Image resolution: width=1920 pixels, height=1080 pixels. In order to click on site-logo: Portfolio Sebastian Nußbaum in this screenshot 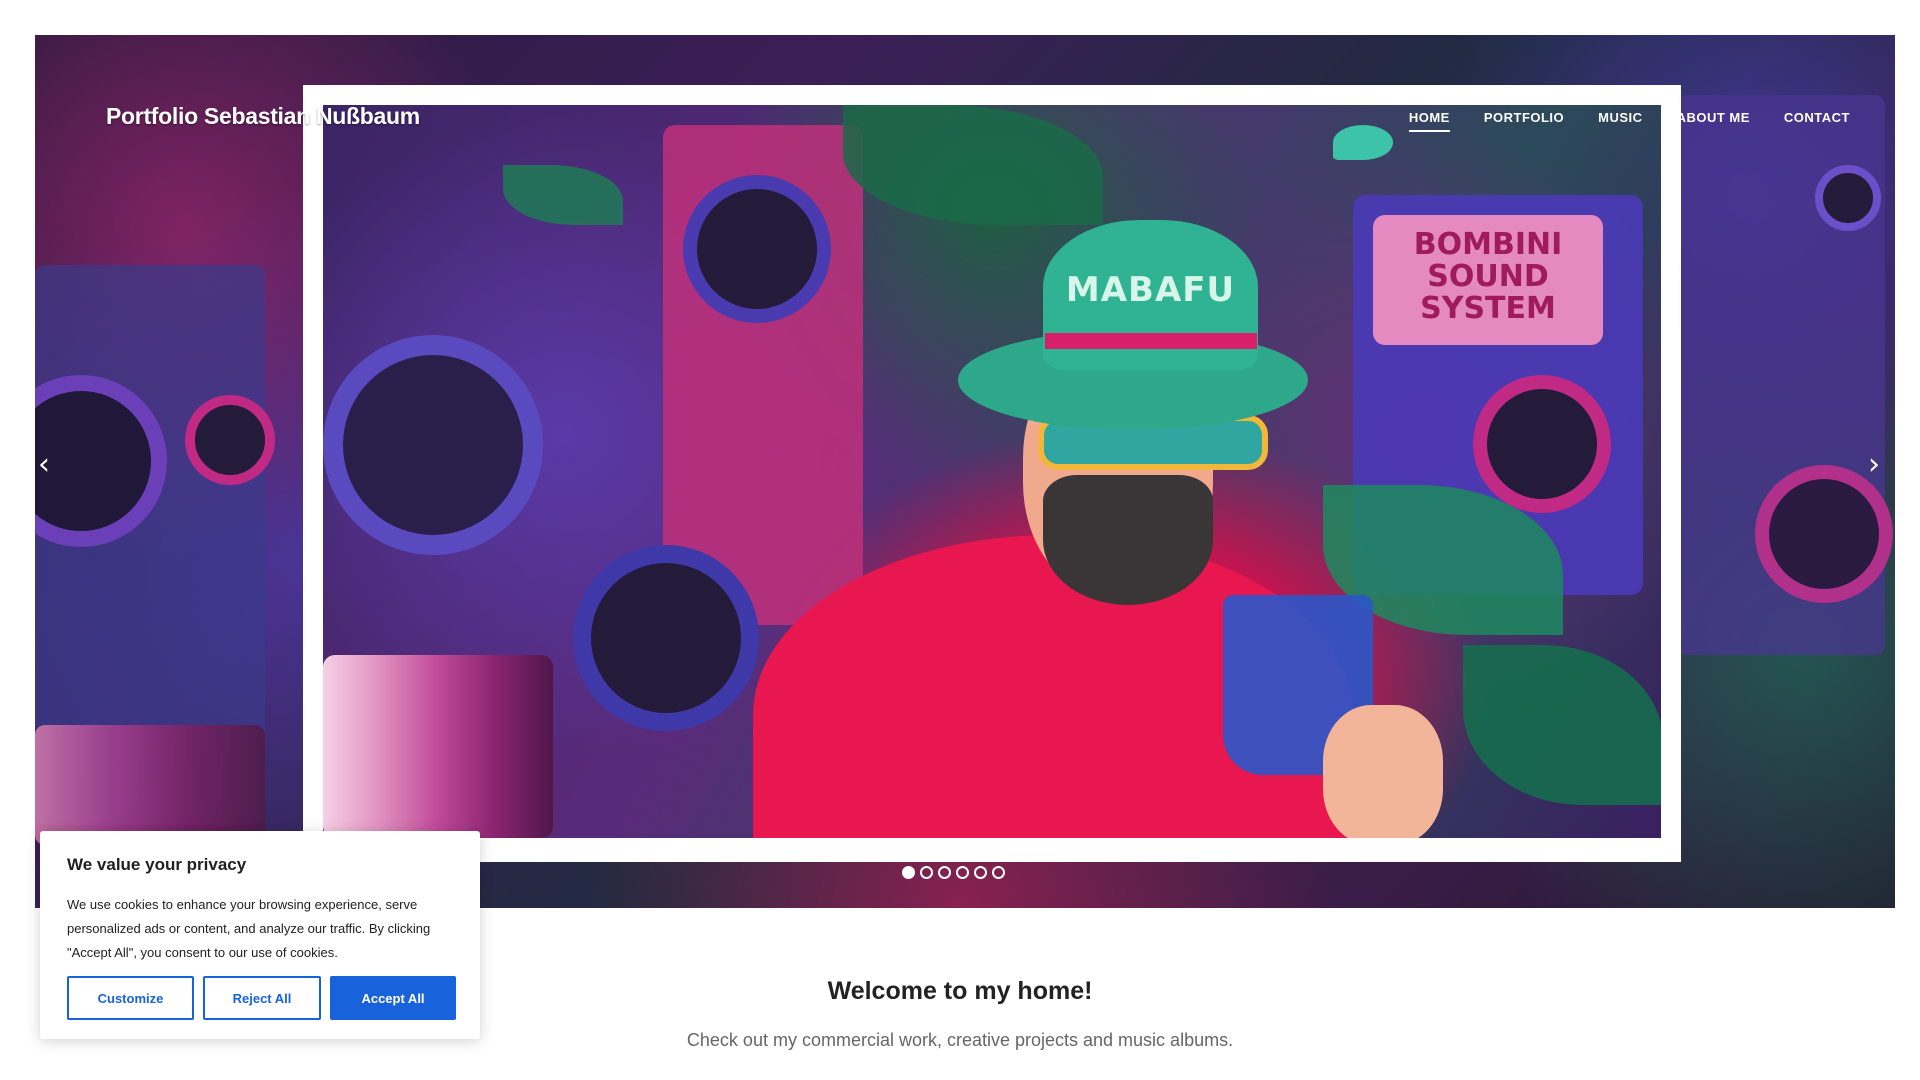, I will do `click(263, 116)`.